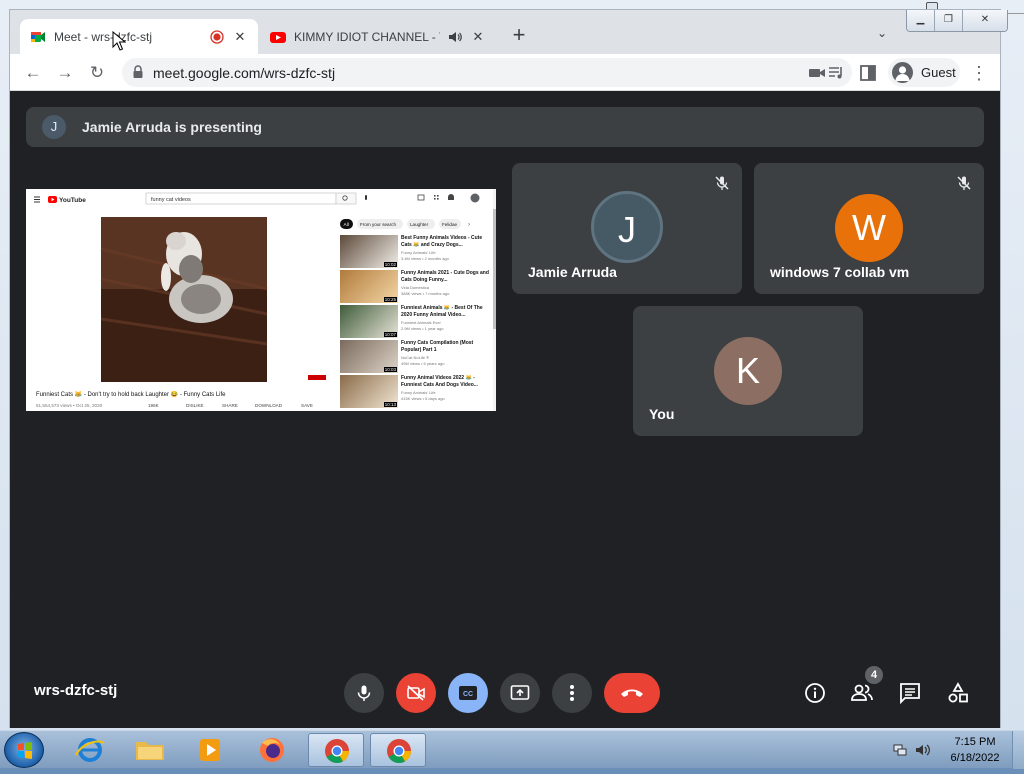 This screenshot has width=1024, height=774. Describe the element at coordinates (450, 224) in the screenshot. I see `yt-chip: Felidae` at that location.